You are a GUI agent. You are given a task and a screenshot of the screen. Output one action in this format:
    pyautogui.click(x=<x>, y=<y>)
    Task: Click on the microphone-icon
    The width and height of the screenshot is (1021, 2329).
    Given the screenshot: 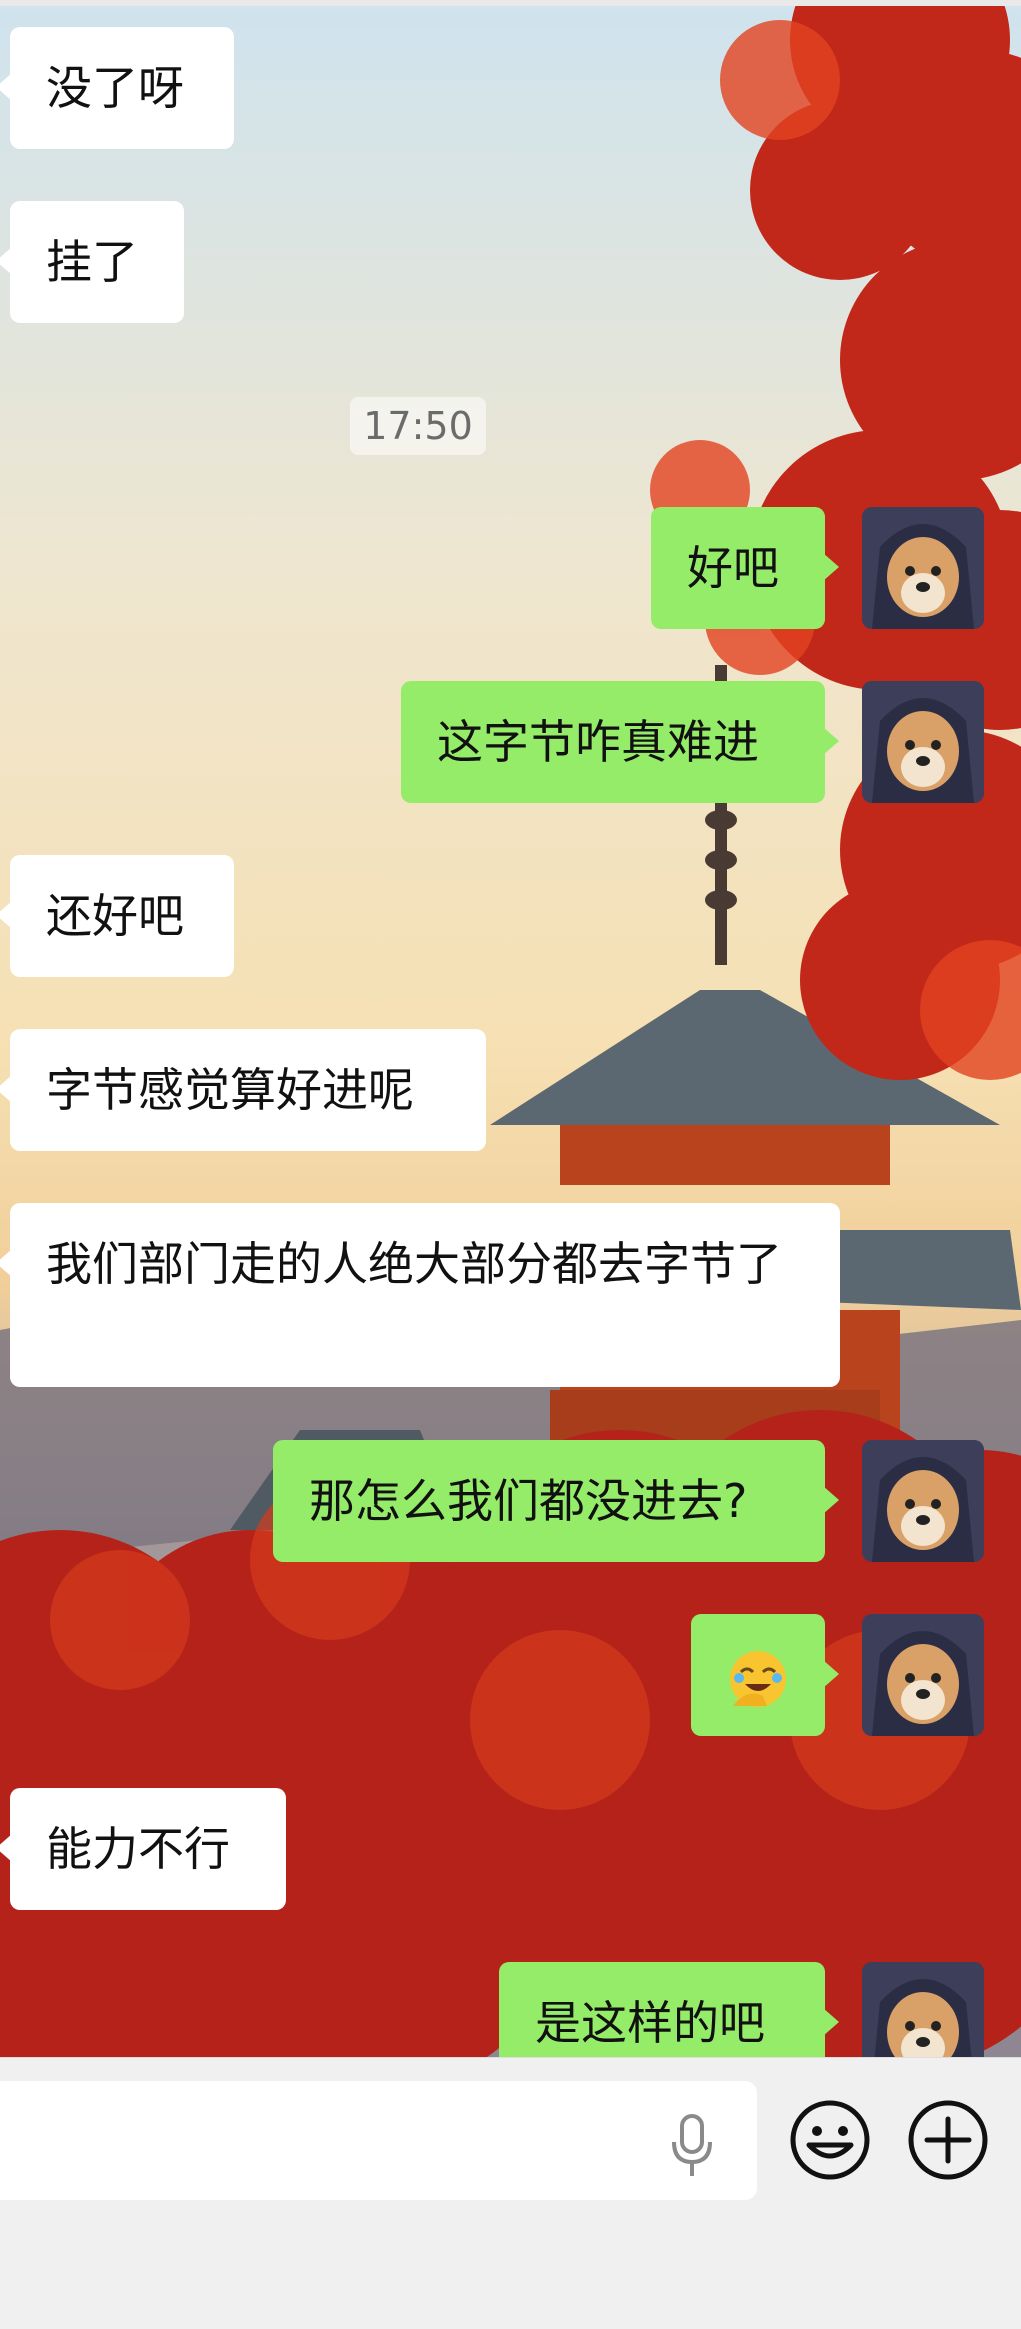 What is the action you would take?
    pyautogui.click(x=692, y=2146)
    